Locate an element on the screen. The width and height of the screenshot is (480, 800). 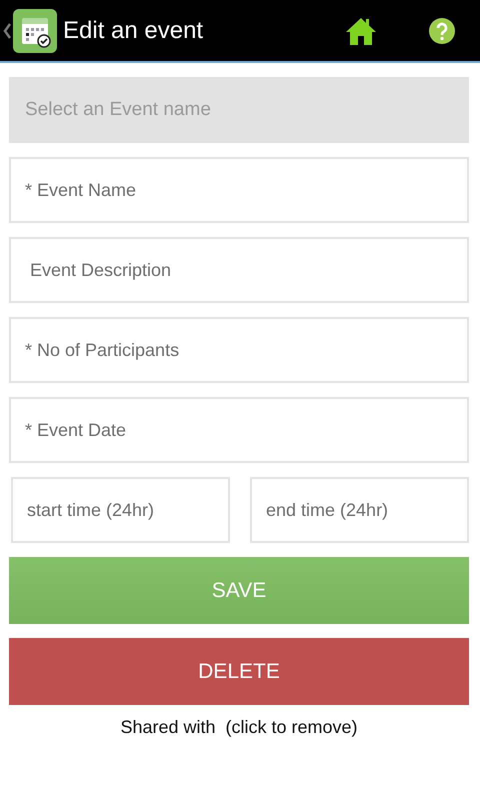
input-field: * Event Date is located at coordinates (239, 430).